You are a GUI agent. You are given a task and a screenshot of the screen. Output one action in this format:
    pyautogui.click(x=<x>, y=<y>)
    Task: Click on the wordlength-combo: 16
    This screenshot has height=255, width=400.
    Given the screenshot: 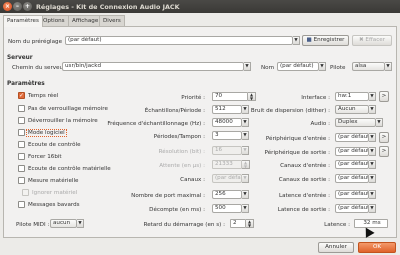 What is the action you would take?
    pyautogui.click(x=227, y=150)
    